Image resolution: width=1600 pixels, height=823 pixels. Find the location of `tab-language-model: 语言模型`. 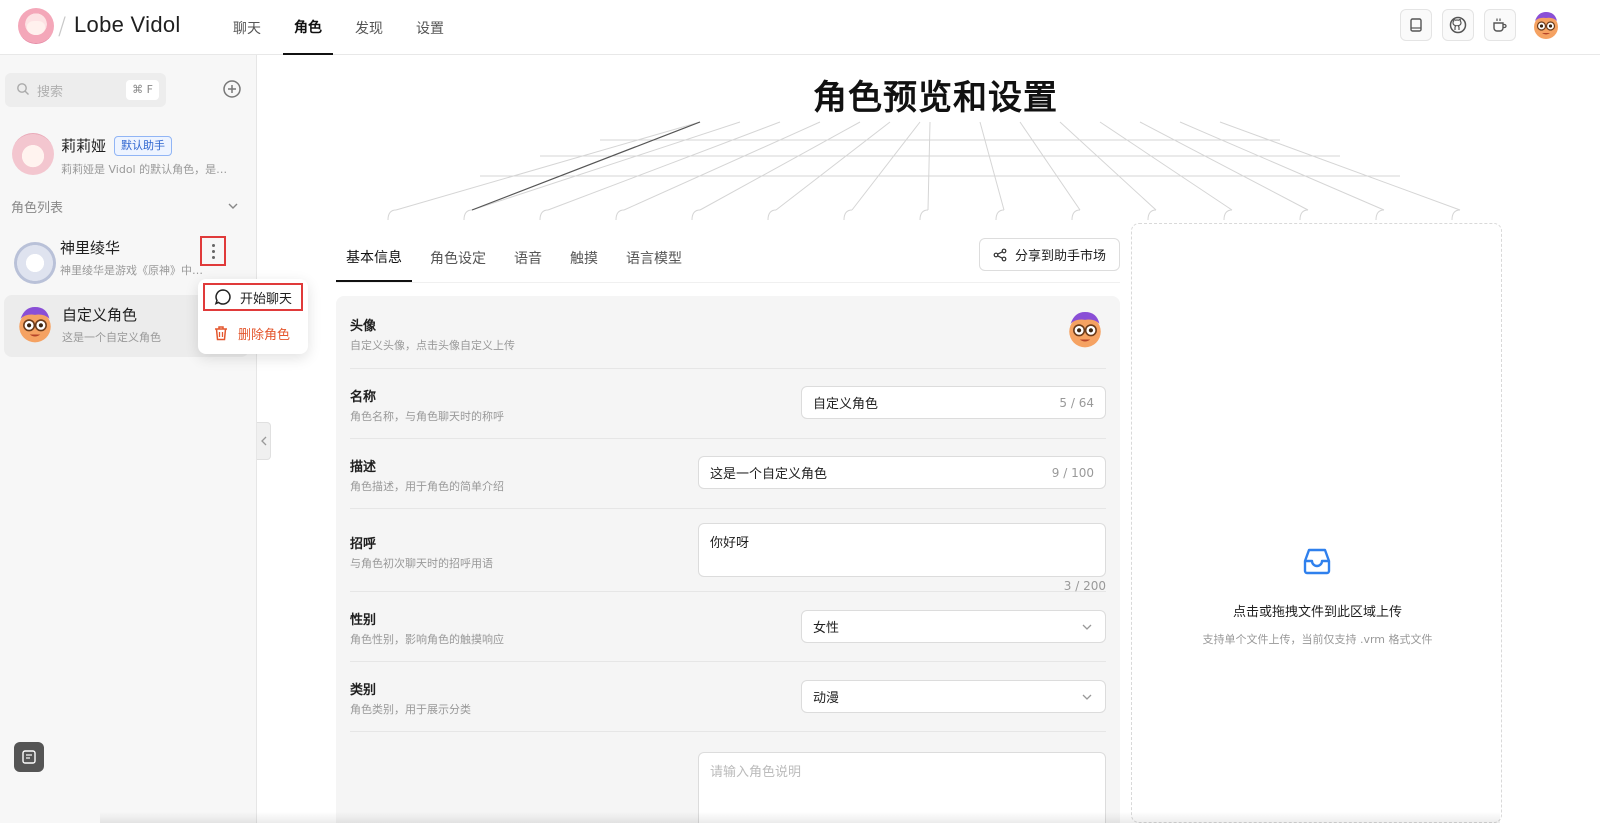

tab-language-model: 语言模型 is located at coordinates (654, 258).